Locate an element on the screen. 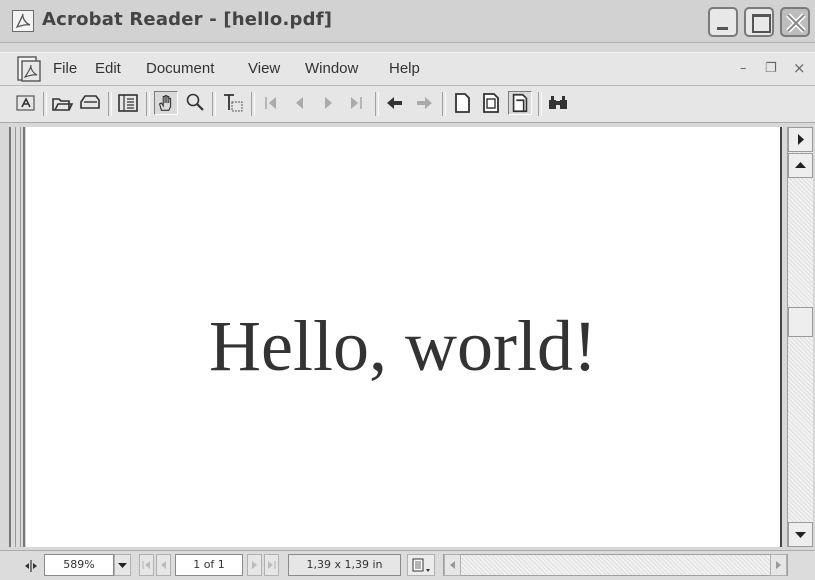 The image size is (815, 580). vertical-scrollbar is located at coordinates (800, 337).